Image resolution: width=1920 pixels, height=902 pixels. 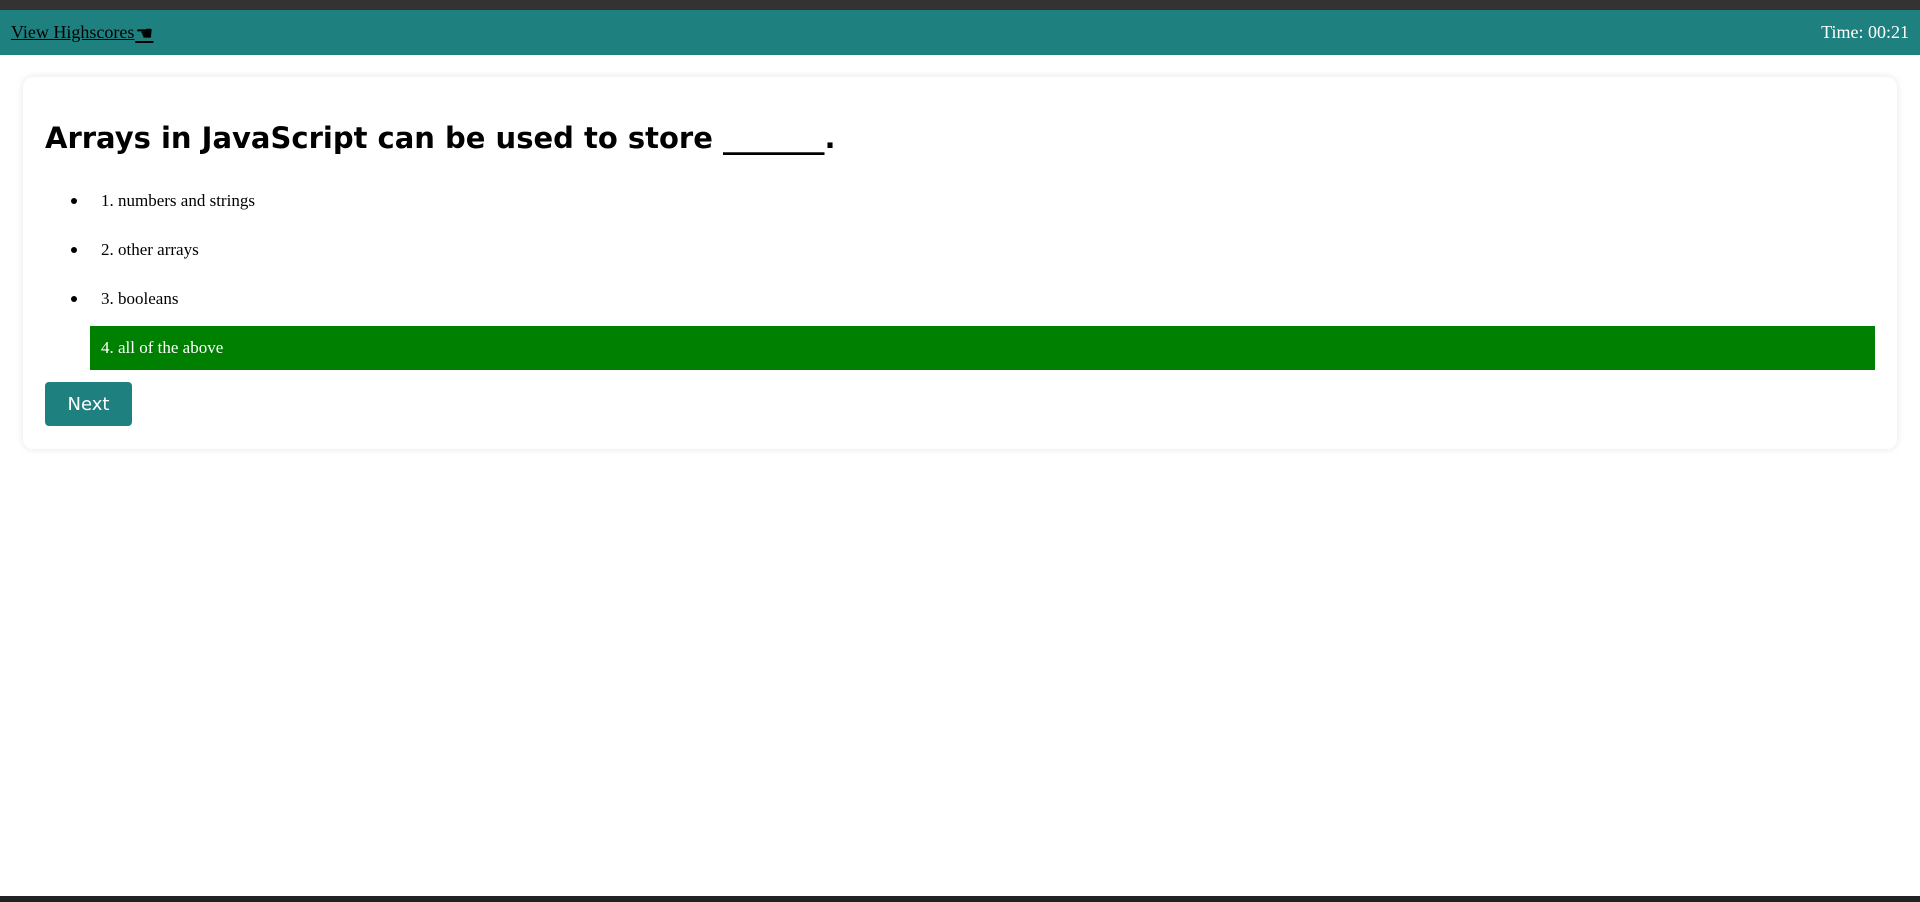 What do you see at coordinates (960, 32) in the screenshot?
I see `top-header-bar: View Highscores ☚ Time: 00:21` at bounding box center [960, 32].